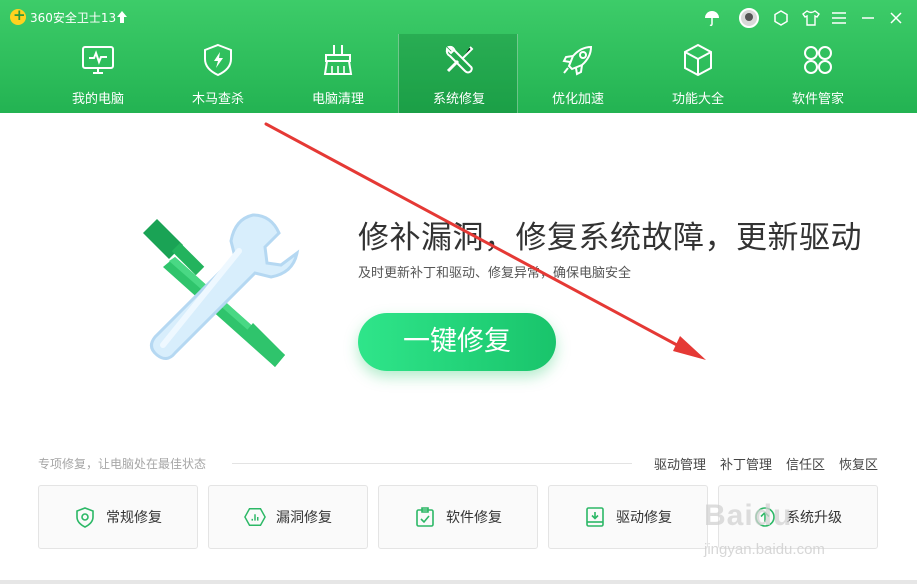  I want to click on umbrella-icon, so click(712, 18).